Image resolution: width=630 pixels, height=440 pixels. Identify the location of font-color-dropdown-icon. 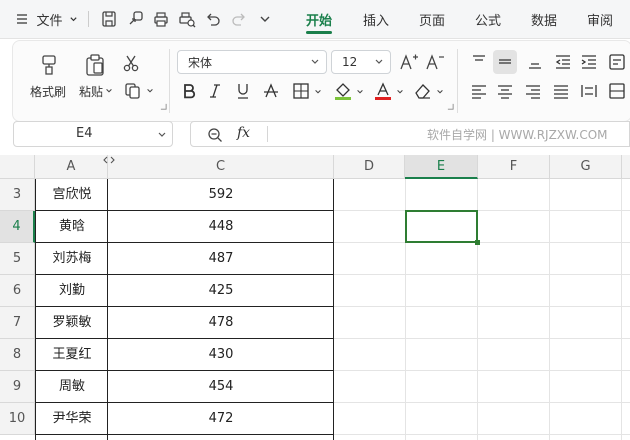
(400, 92).